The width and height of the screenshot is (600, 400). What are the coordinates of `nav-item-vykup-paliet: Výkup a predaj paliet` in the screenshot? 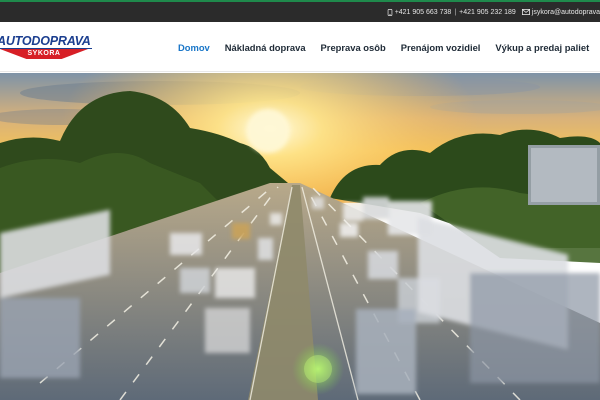 It's located at (542, 47).